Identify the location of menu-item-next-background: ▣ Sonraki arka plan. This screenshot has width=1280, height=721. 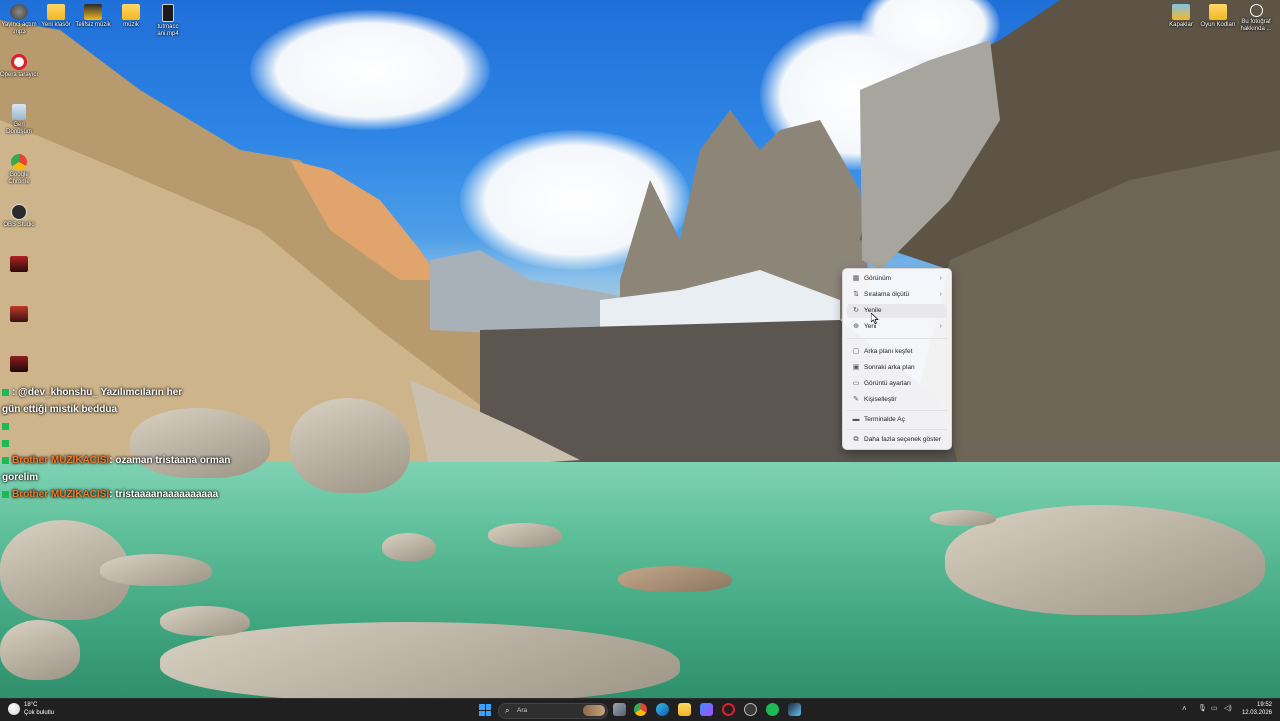
(897, 368).